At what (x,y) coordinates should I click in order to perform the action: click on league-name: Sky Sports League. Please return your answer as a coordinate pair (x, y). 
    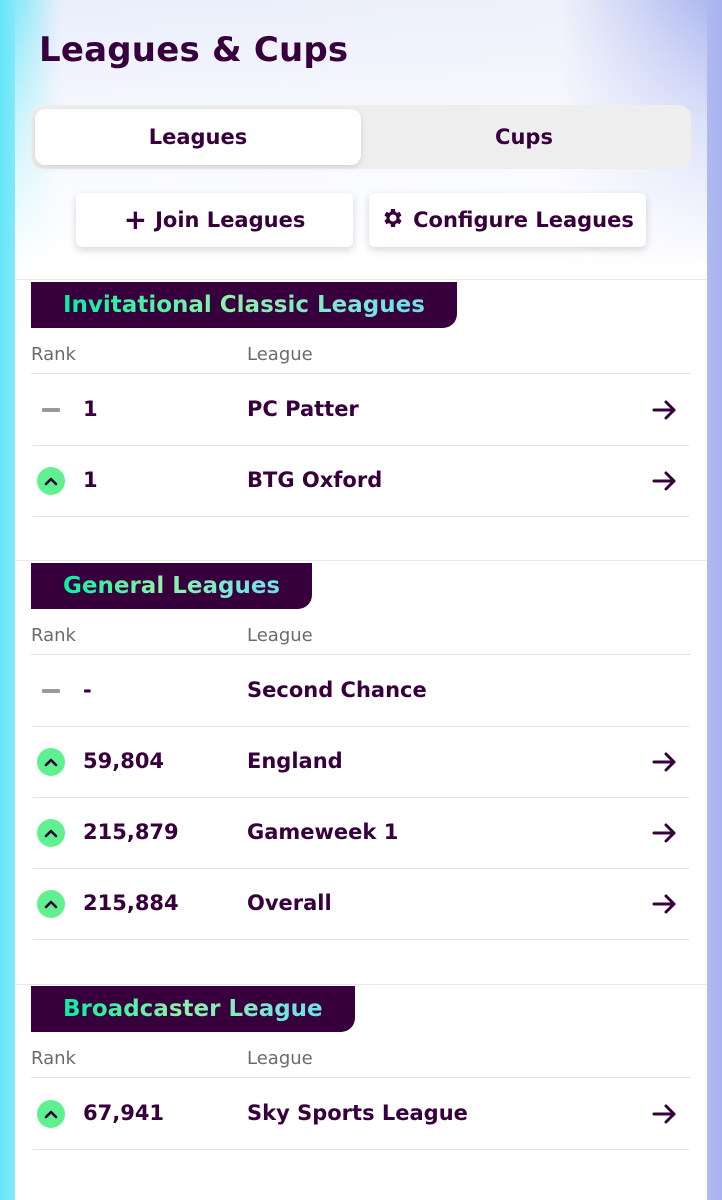
    Looking at the image, I should click on (357, 1113).